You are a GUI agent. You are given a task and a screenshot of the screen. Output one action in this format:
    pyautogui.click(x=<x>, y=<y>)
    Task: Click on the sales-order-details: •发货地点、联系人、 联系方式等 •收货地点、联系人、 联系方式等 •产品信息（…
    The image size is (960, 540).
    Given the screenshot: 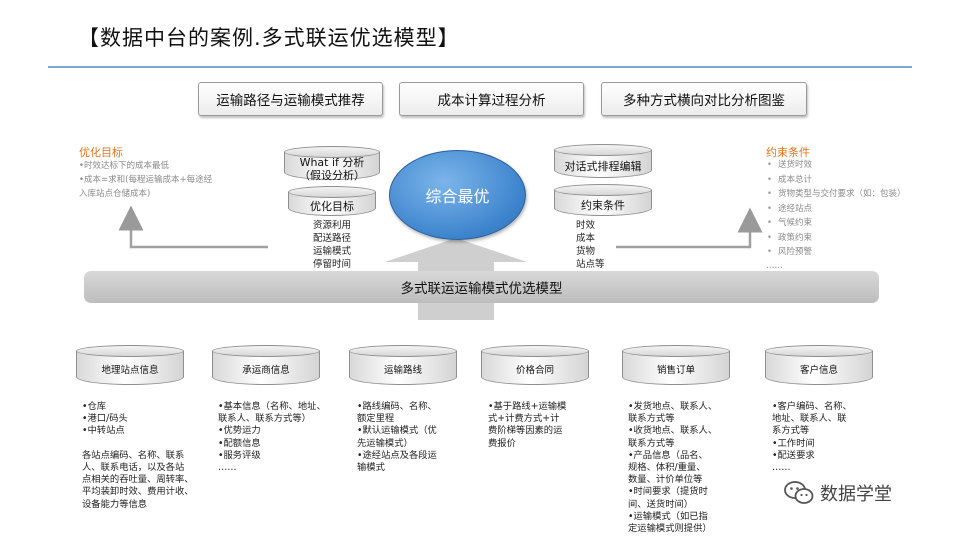 What is the action you would take?
    pyautogui.click(x=672, y=468)
    